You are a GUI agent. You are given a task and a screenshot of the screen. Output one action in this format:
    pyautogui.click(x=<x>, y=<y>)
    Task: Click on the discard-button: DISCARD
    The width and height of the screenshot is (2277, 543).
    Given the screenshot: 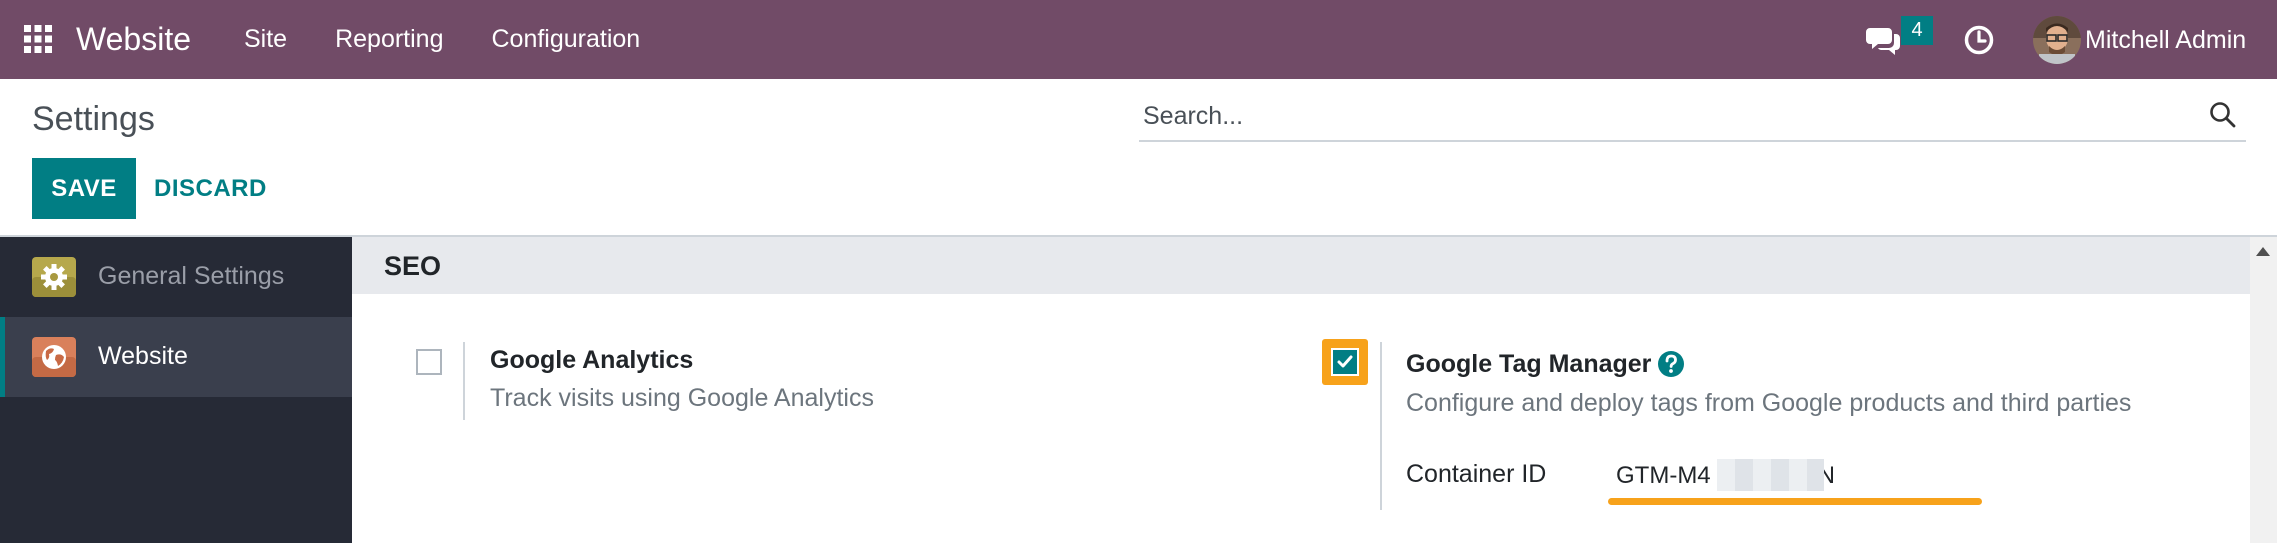 What is the action you would take?
    pyautogui.click(x=210, y=188)
    